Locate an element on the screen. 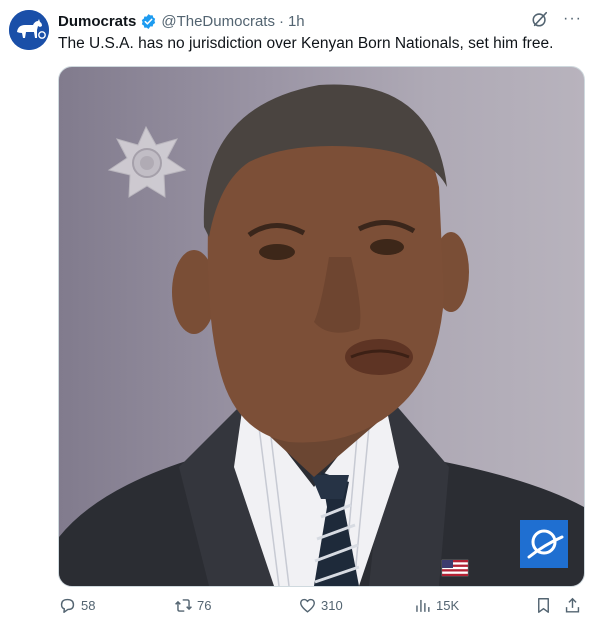  reply-icon is located at coordinates (67, 605).